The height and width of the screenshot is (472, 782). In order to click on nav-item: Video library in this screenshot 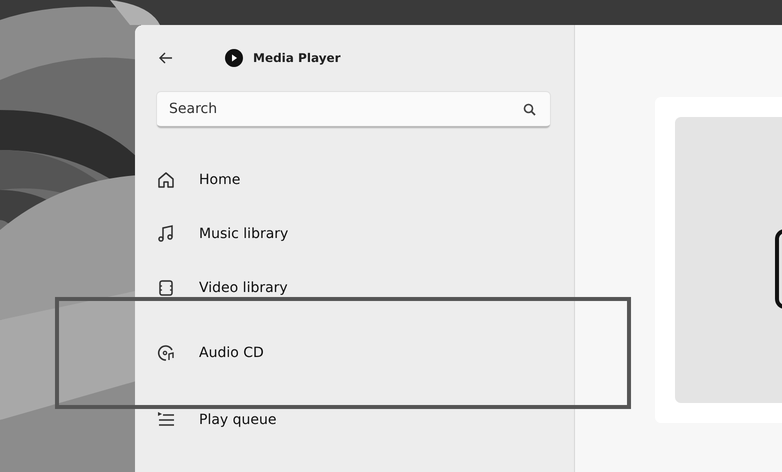, I will do `click(365, 288)`.